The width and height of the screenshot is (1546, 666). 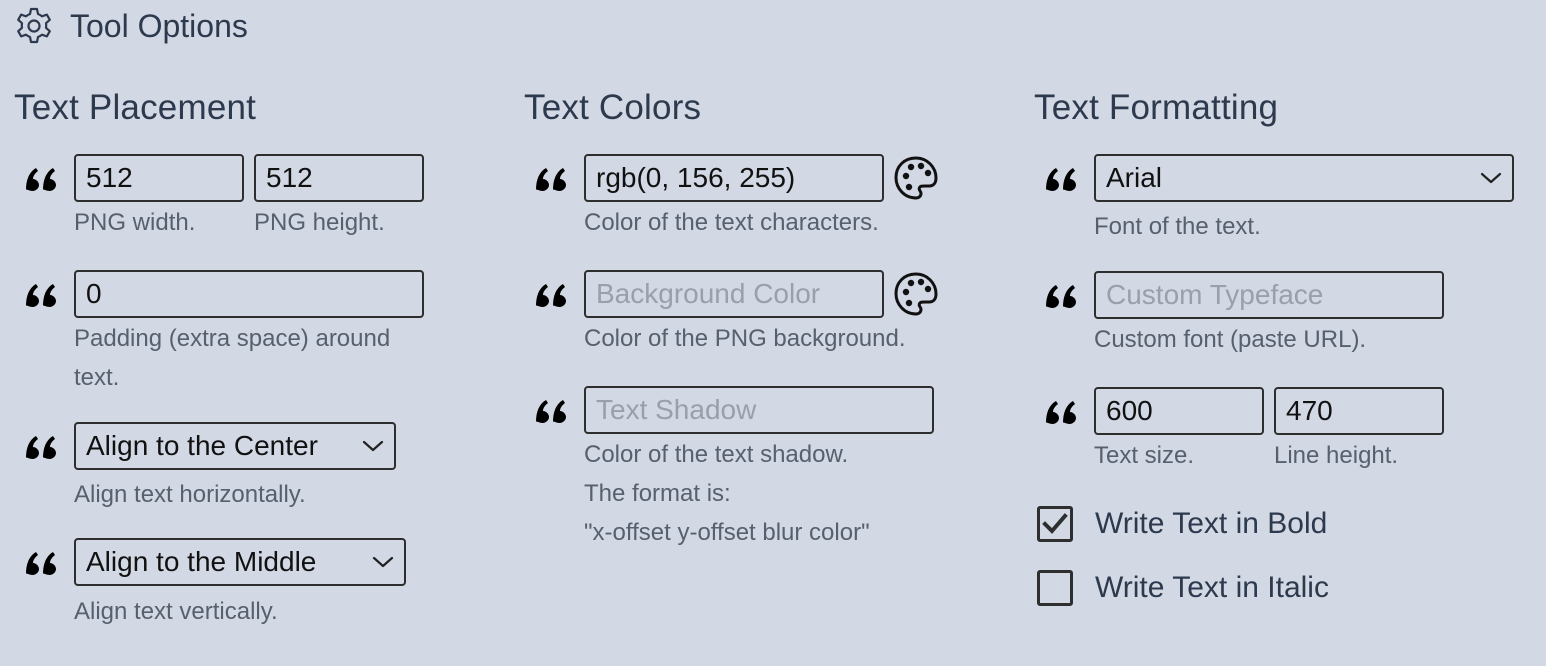 What do you see at coordinates (1359, 411) in the screenshot?
I see `line-height-input` at bounding box center [1359, 411].